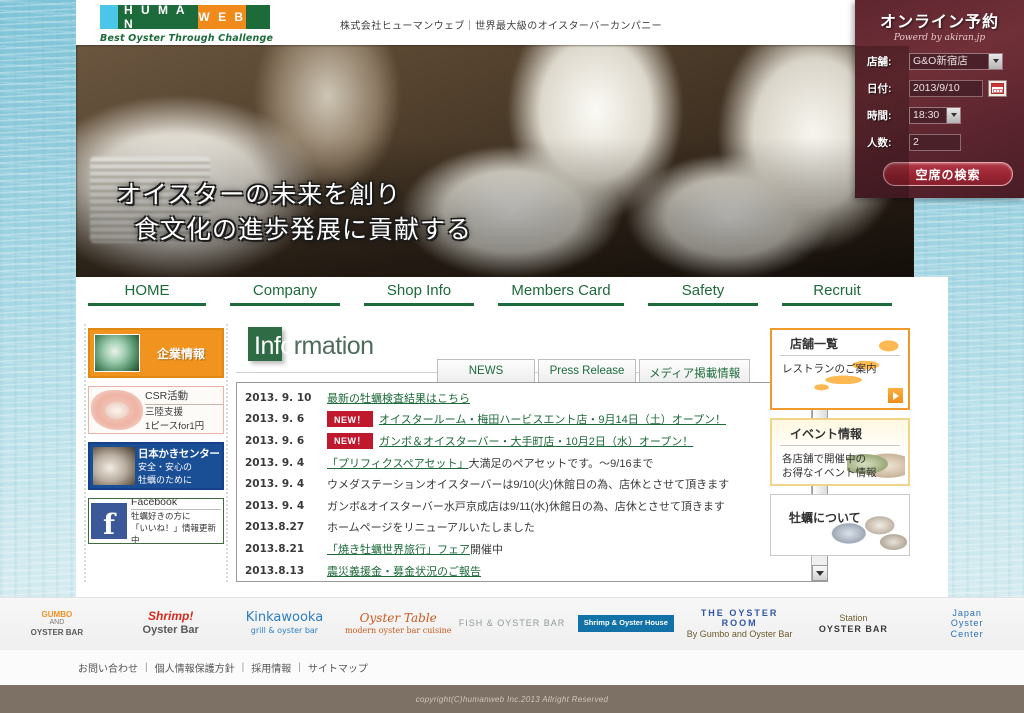 The image size is (1024, 713). What do you see at coordinates (739, 618) in the screenshot?
I see `brand-oyster-room-line1: THE OYSTER ROOM` at bounding box center [739, 618].